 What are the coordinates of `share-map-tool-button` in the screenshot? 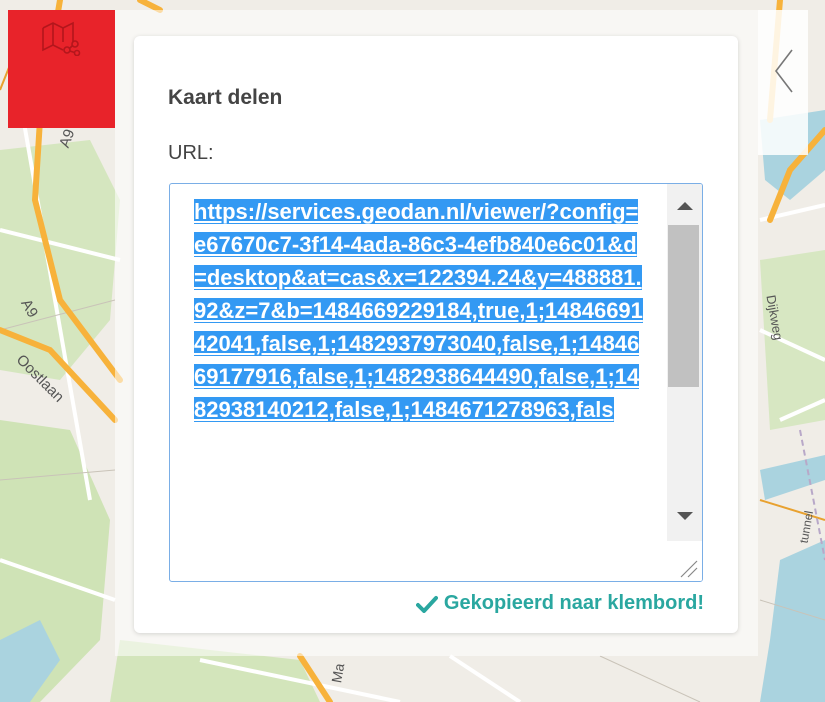 It's located at (61, 69).